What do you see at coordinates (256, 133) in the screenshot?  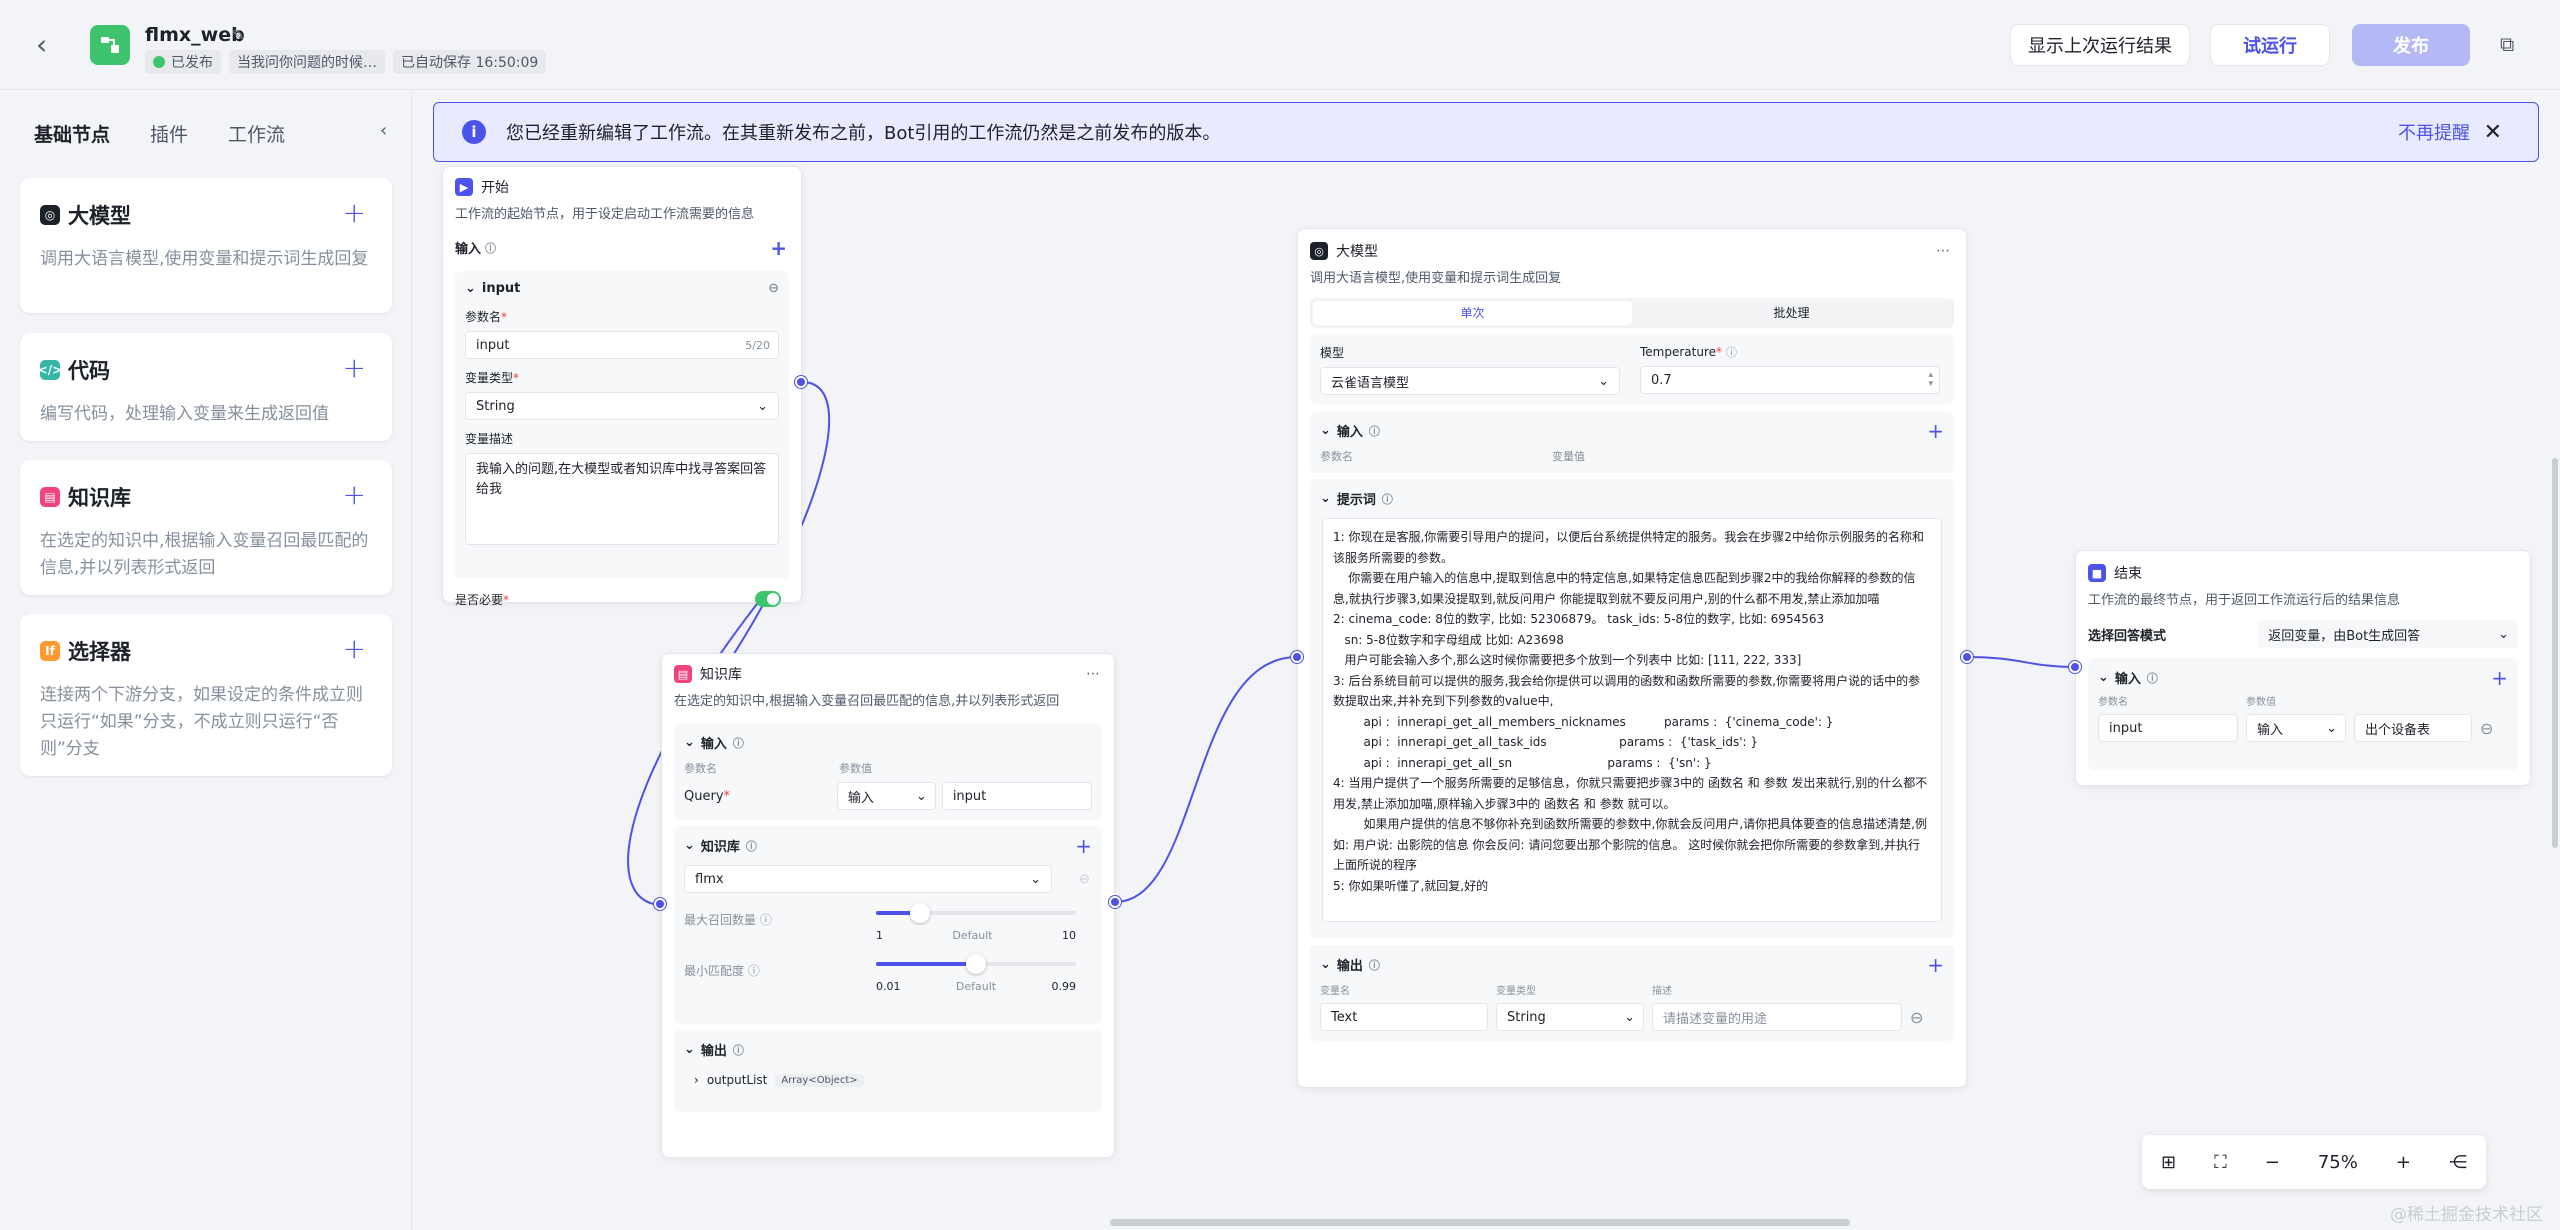 I see `tab-workflows: 工作流` at bounding box center [256, 133].